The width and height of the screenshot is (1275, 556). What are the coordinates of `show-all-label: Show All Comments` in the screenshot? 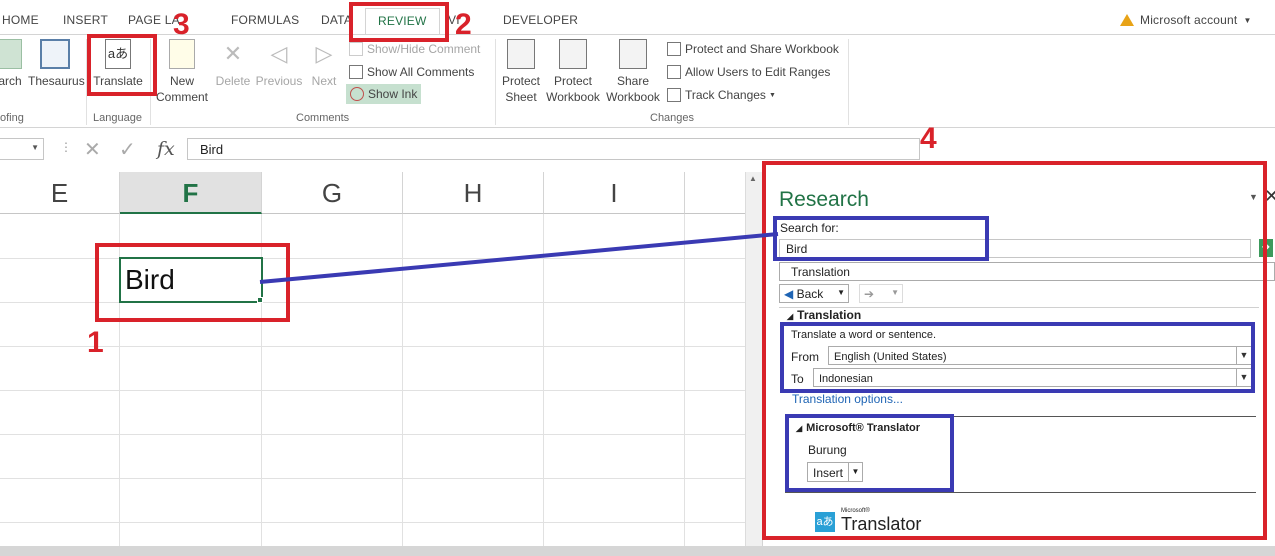 It's located at (421, 72).